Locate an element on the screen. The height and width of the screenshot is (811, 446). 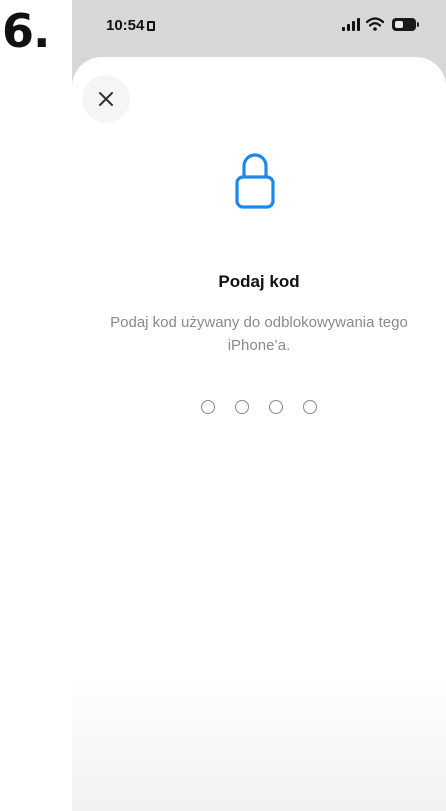
passcode-input is located at coordinates (259, 407).